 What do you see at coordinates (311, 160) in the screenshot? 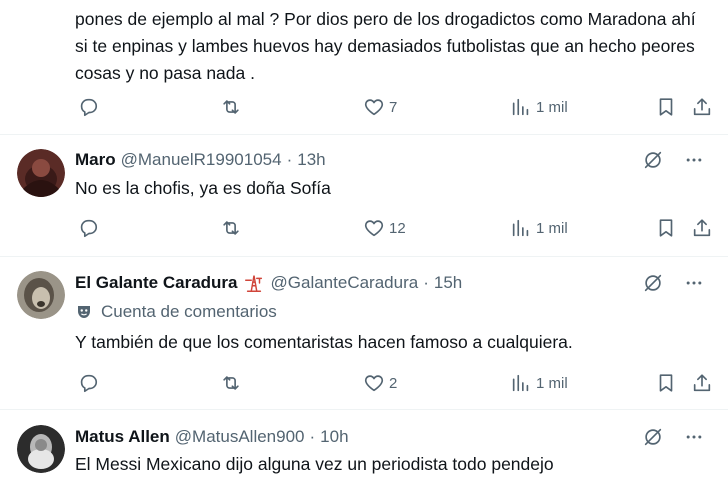
I see `timestamp: 13h` at bounding box center [311, 160].